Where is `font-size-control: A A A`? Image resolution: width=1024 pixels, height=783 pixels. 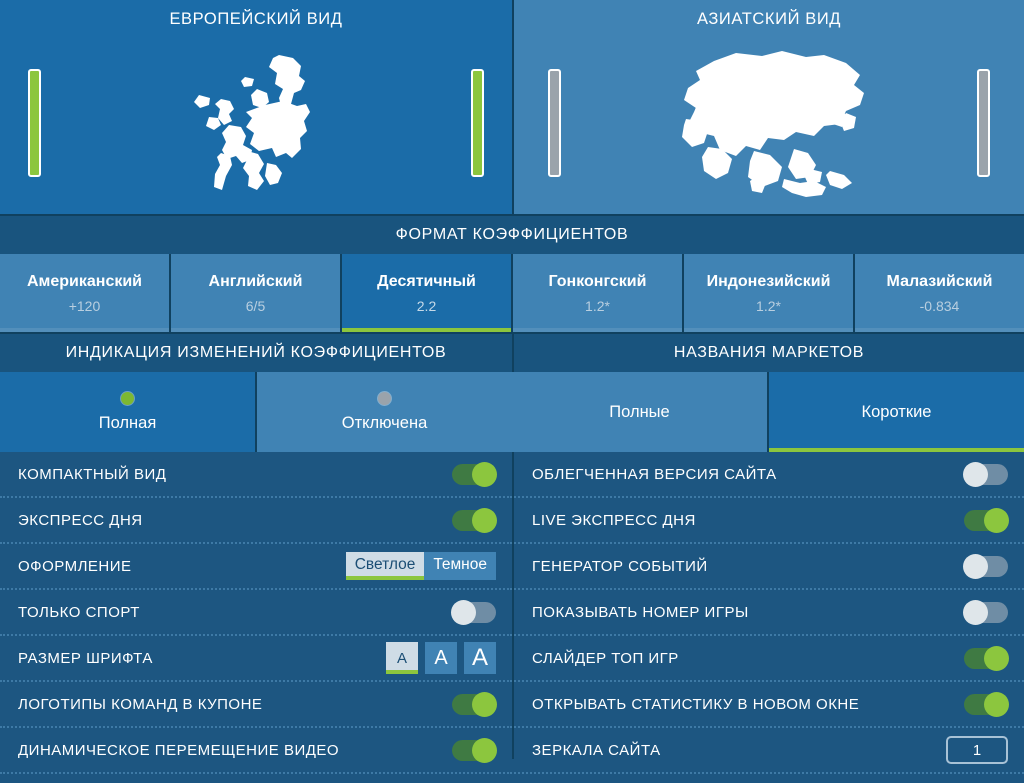 font-size-control: A A A is located at coordinates (441, 658).